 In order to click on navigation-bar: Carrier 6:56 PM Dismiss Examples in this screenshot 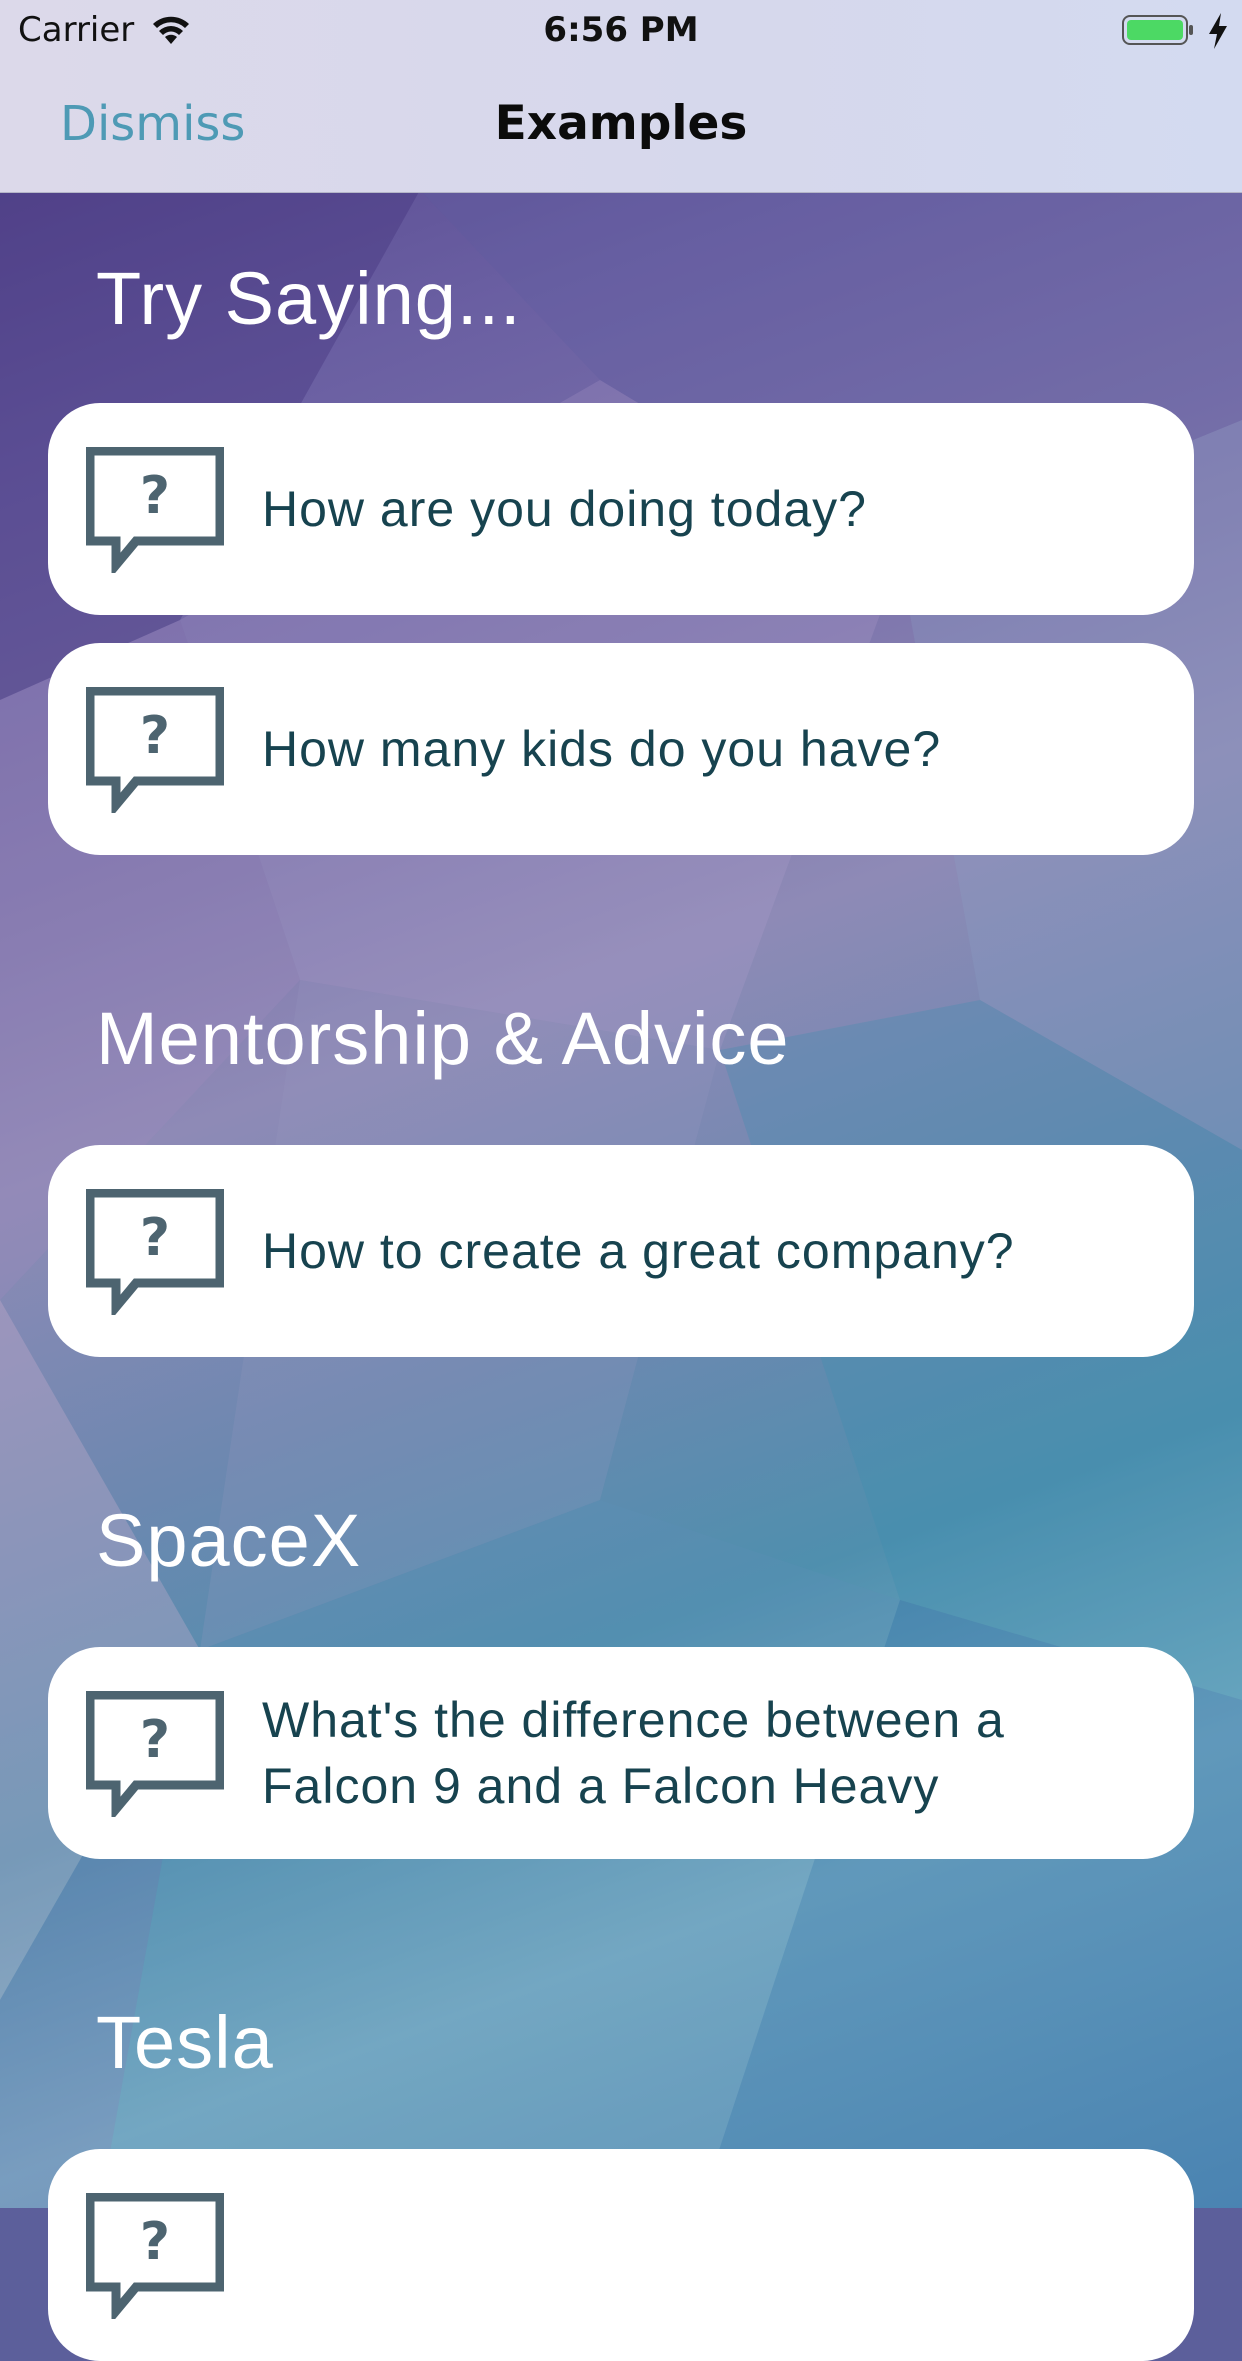, I will do `click(621, 96)`.